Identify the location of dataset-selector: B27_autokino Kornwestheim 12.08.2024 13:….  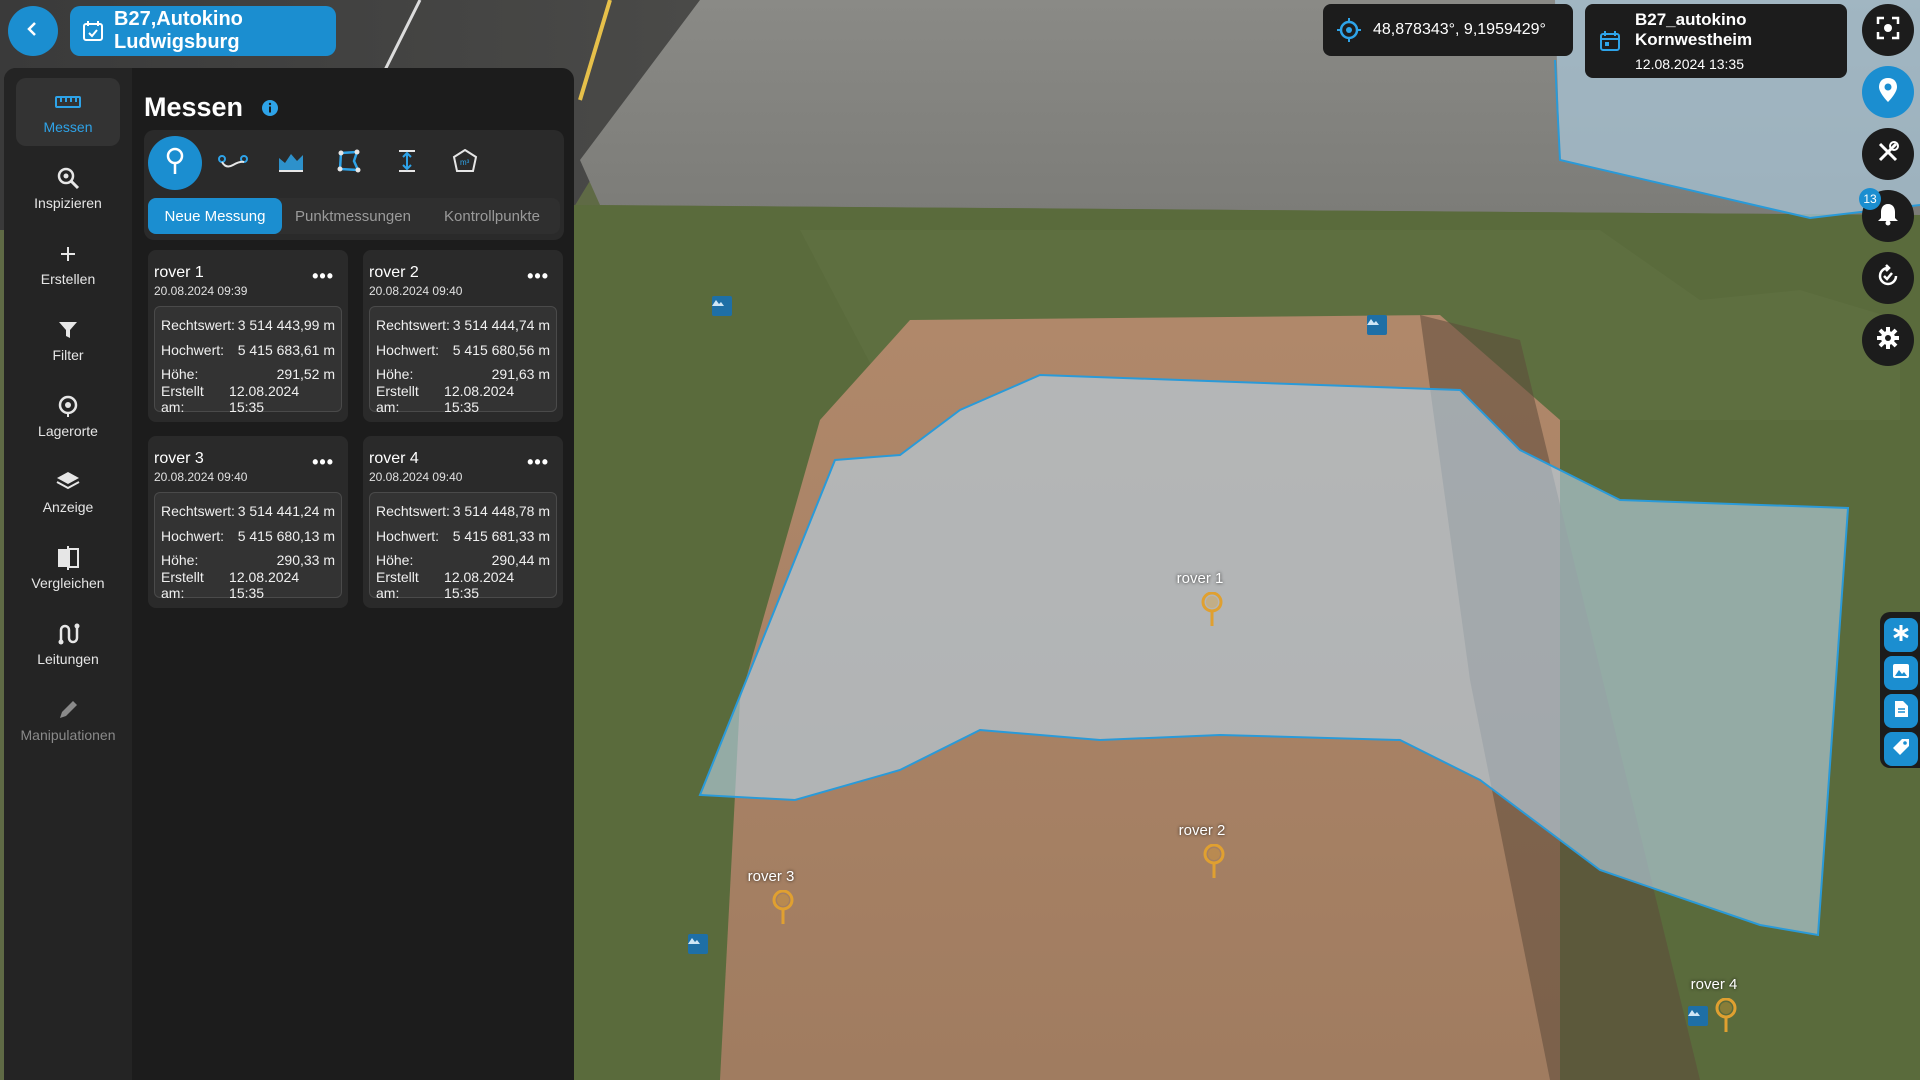
(1716, 41).